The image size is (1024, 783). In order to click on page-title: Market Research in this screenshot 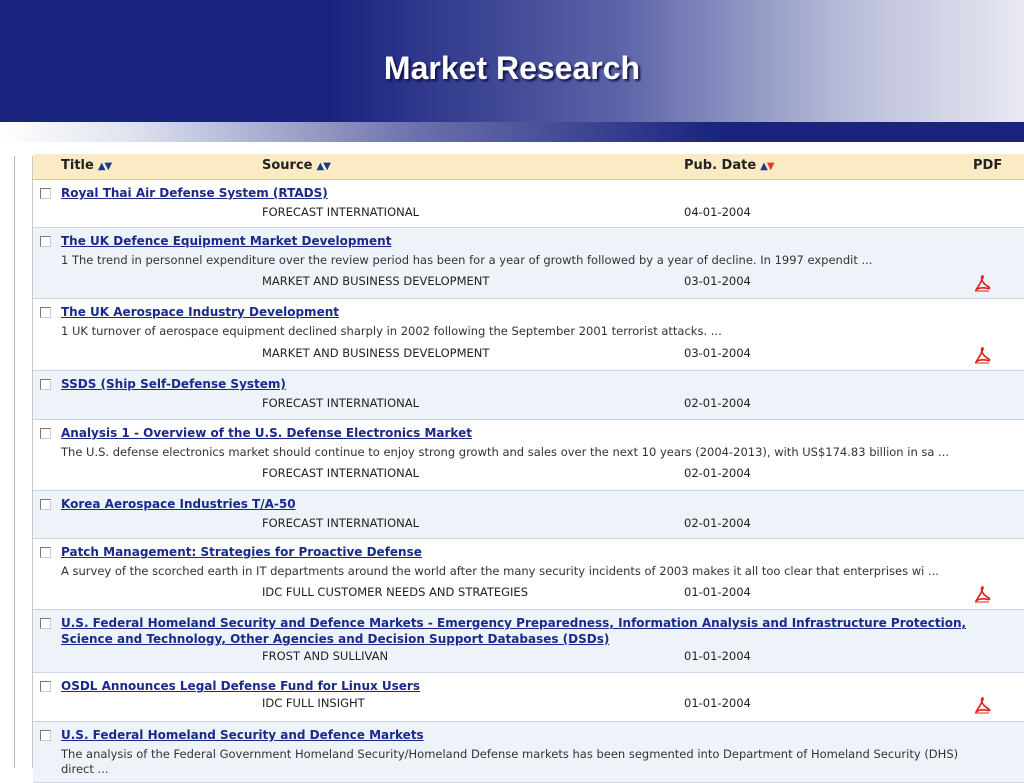, I will do `click(512, 68)`.